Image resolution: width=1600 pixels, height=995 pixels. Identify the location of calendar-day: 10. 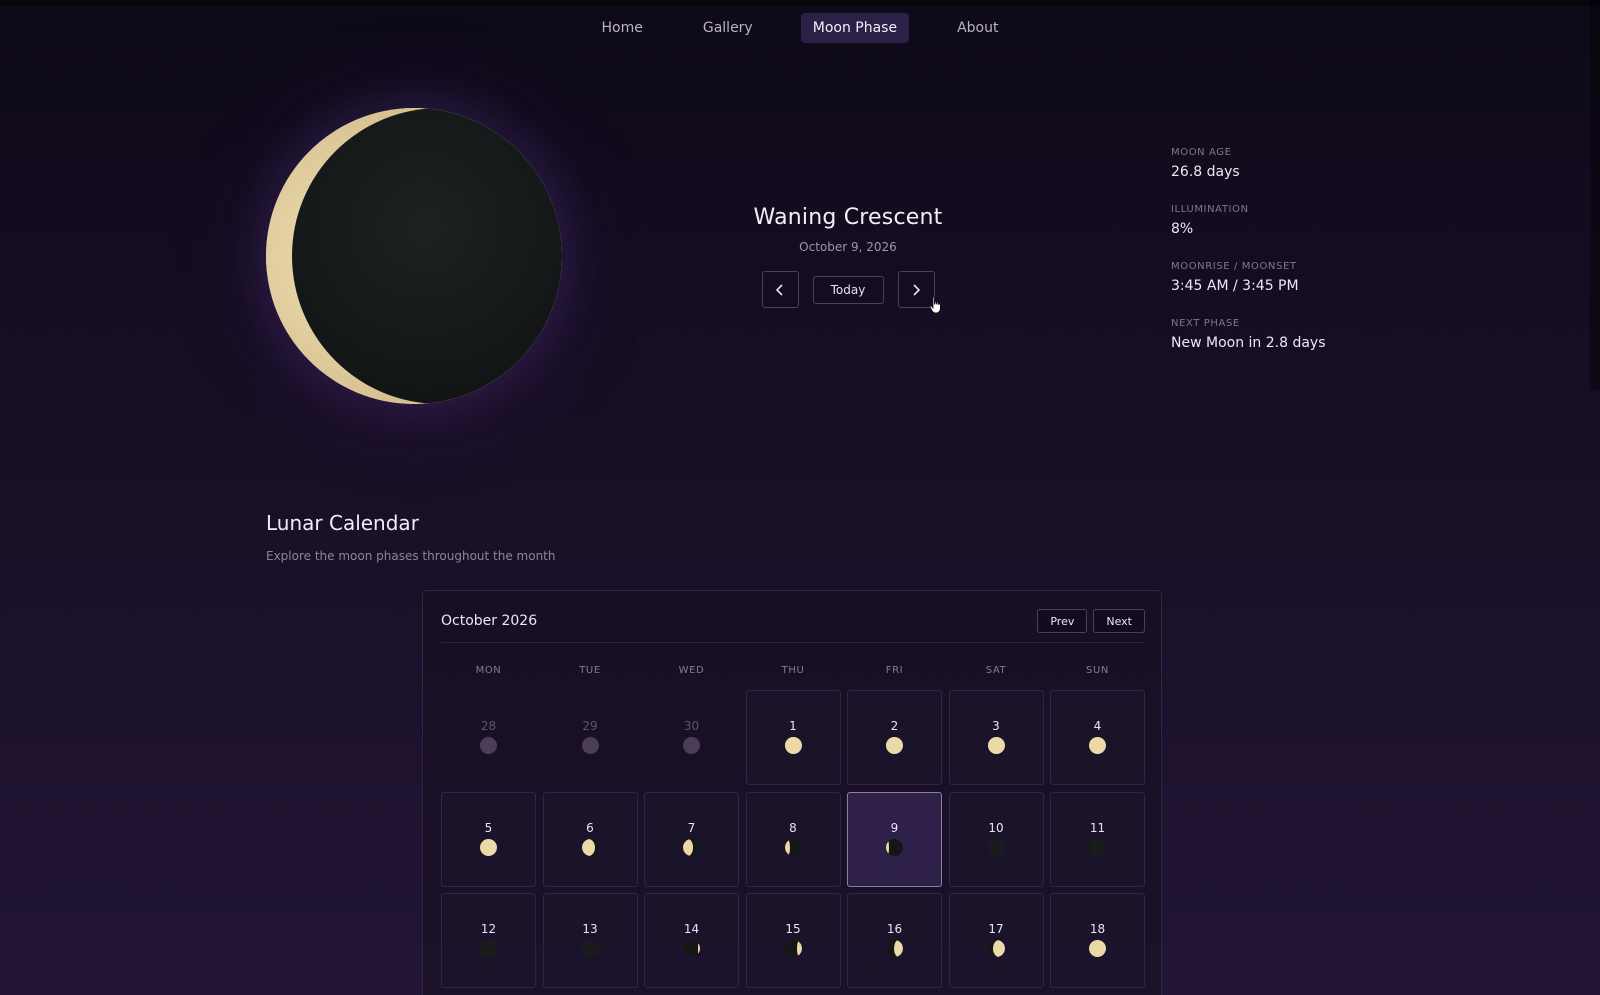
(996, 839).